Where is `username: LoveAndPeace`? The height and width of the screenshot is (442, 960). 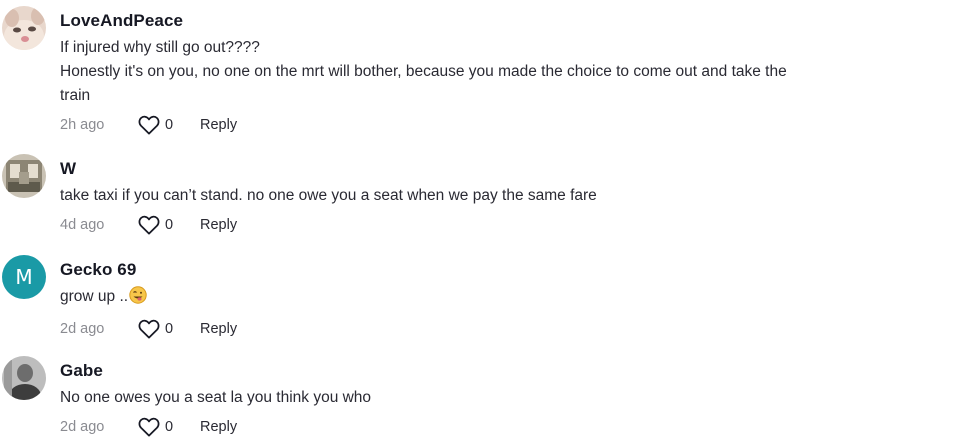 username: LoveAndPeace is located at coordinates (500, 21).